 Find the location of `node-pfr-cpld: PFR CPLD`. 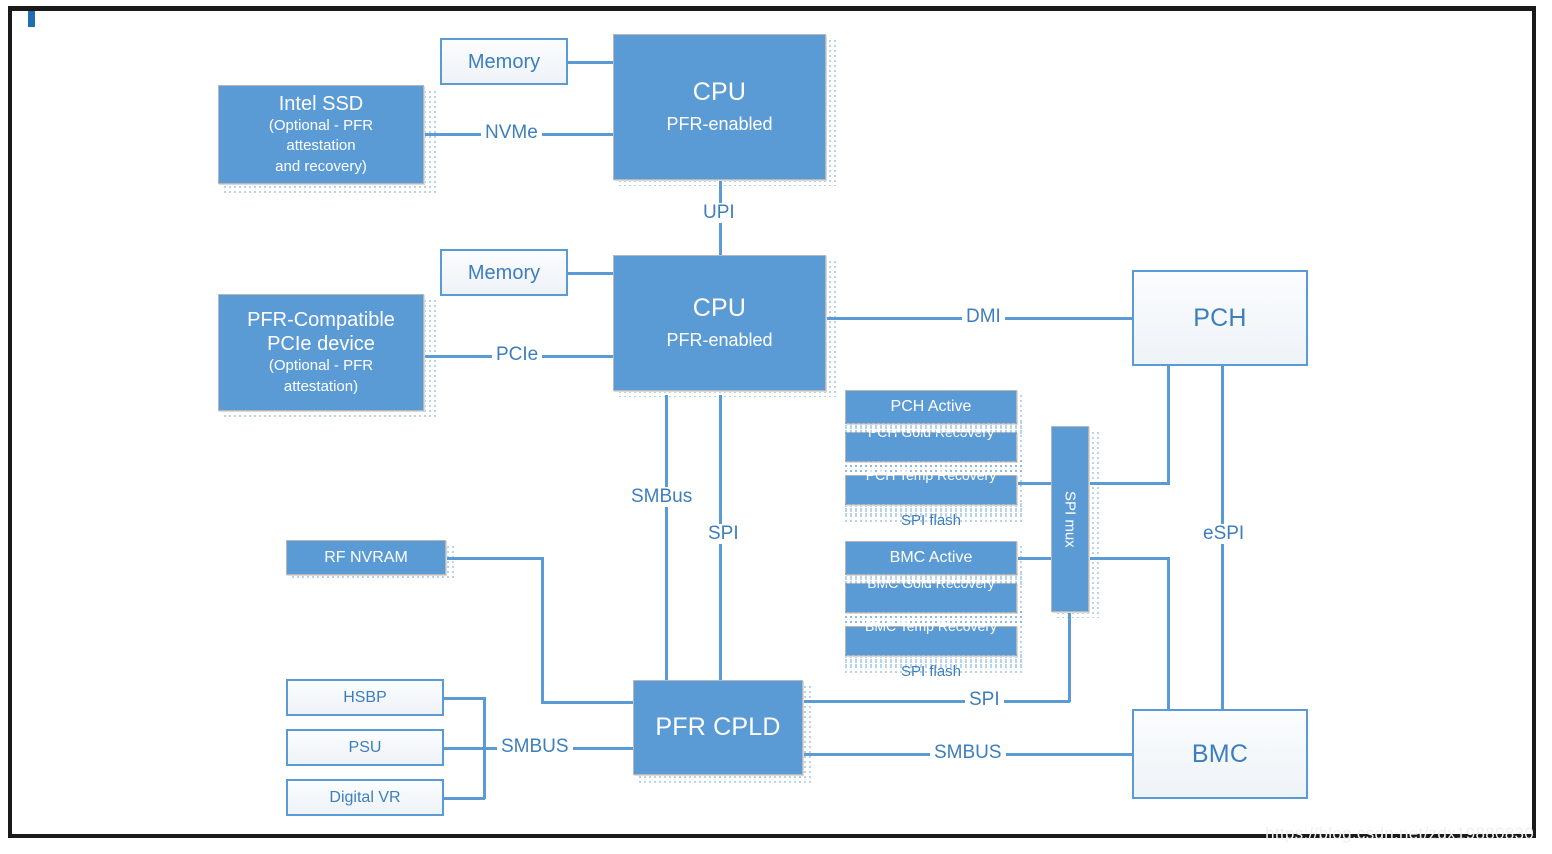

node-pfr-cpld: PFR CPLD is located at coordinates (718, 727).